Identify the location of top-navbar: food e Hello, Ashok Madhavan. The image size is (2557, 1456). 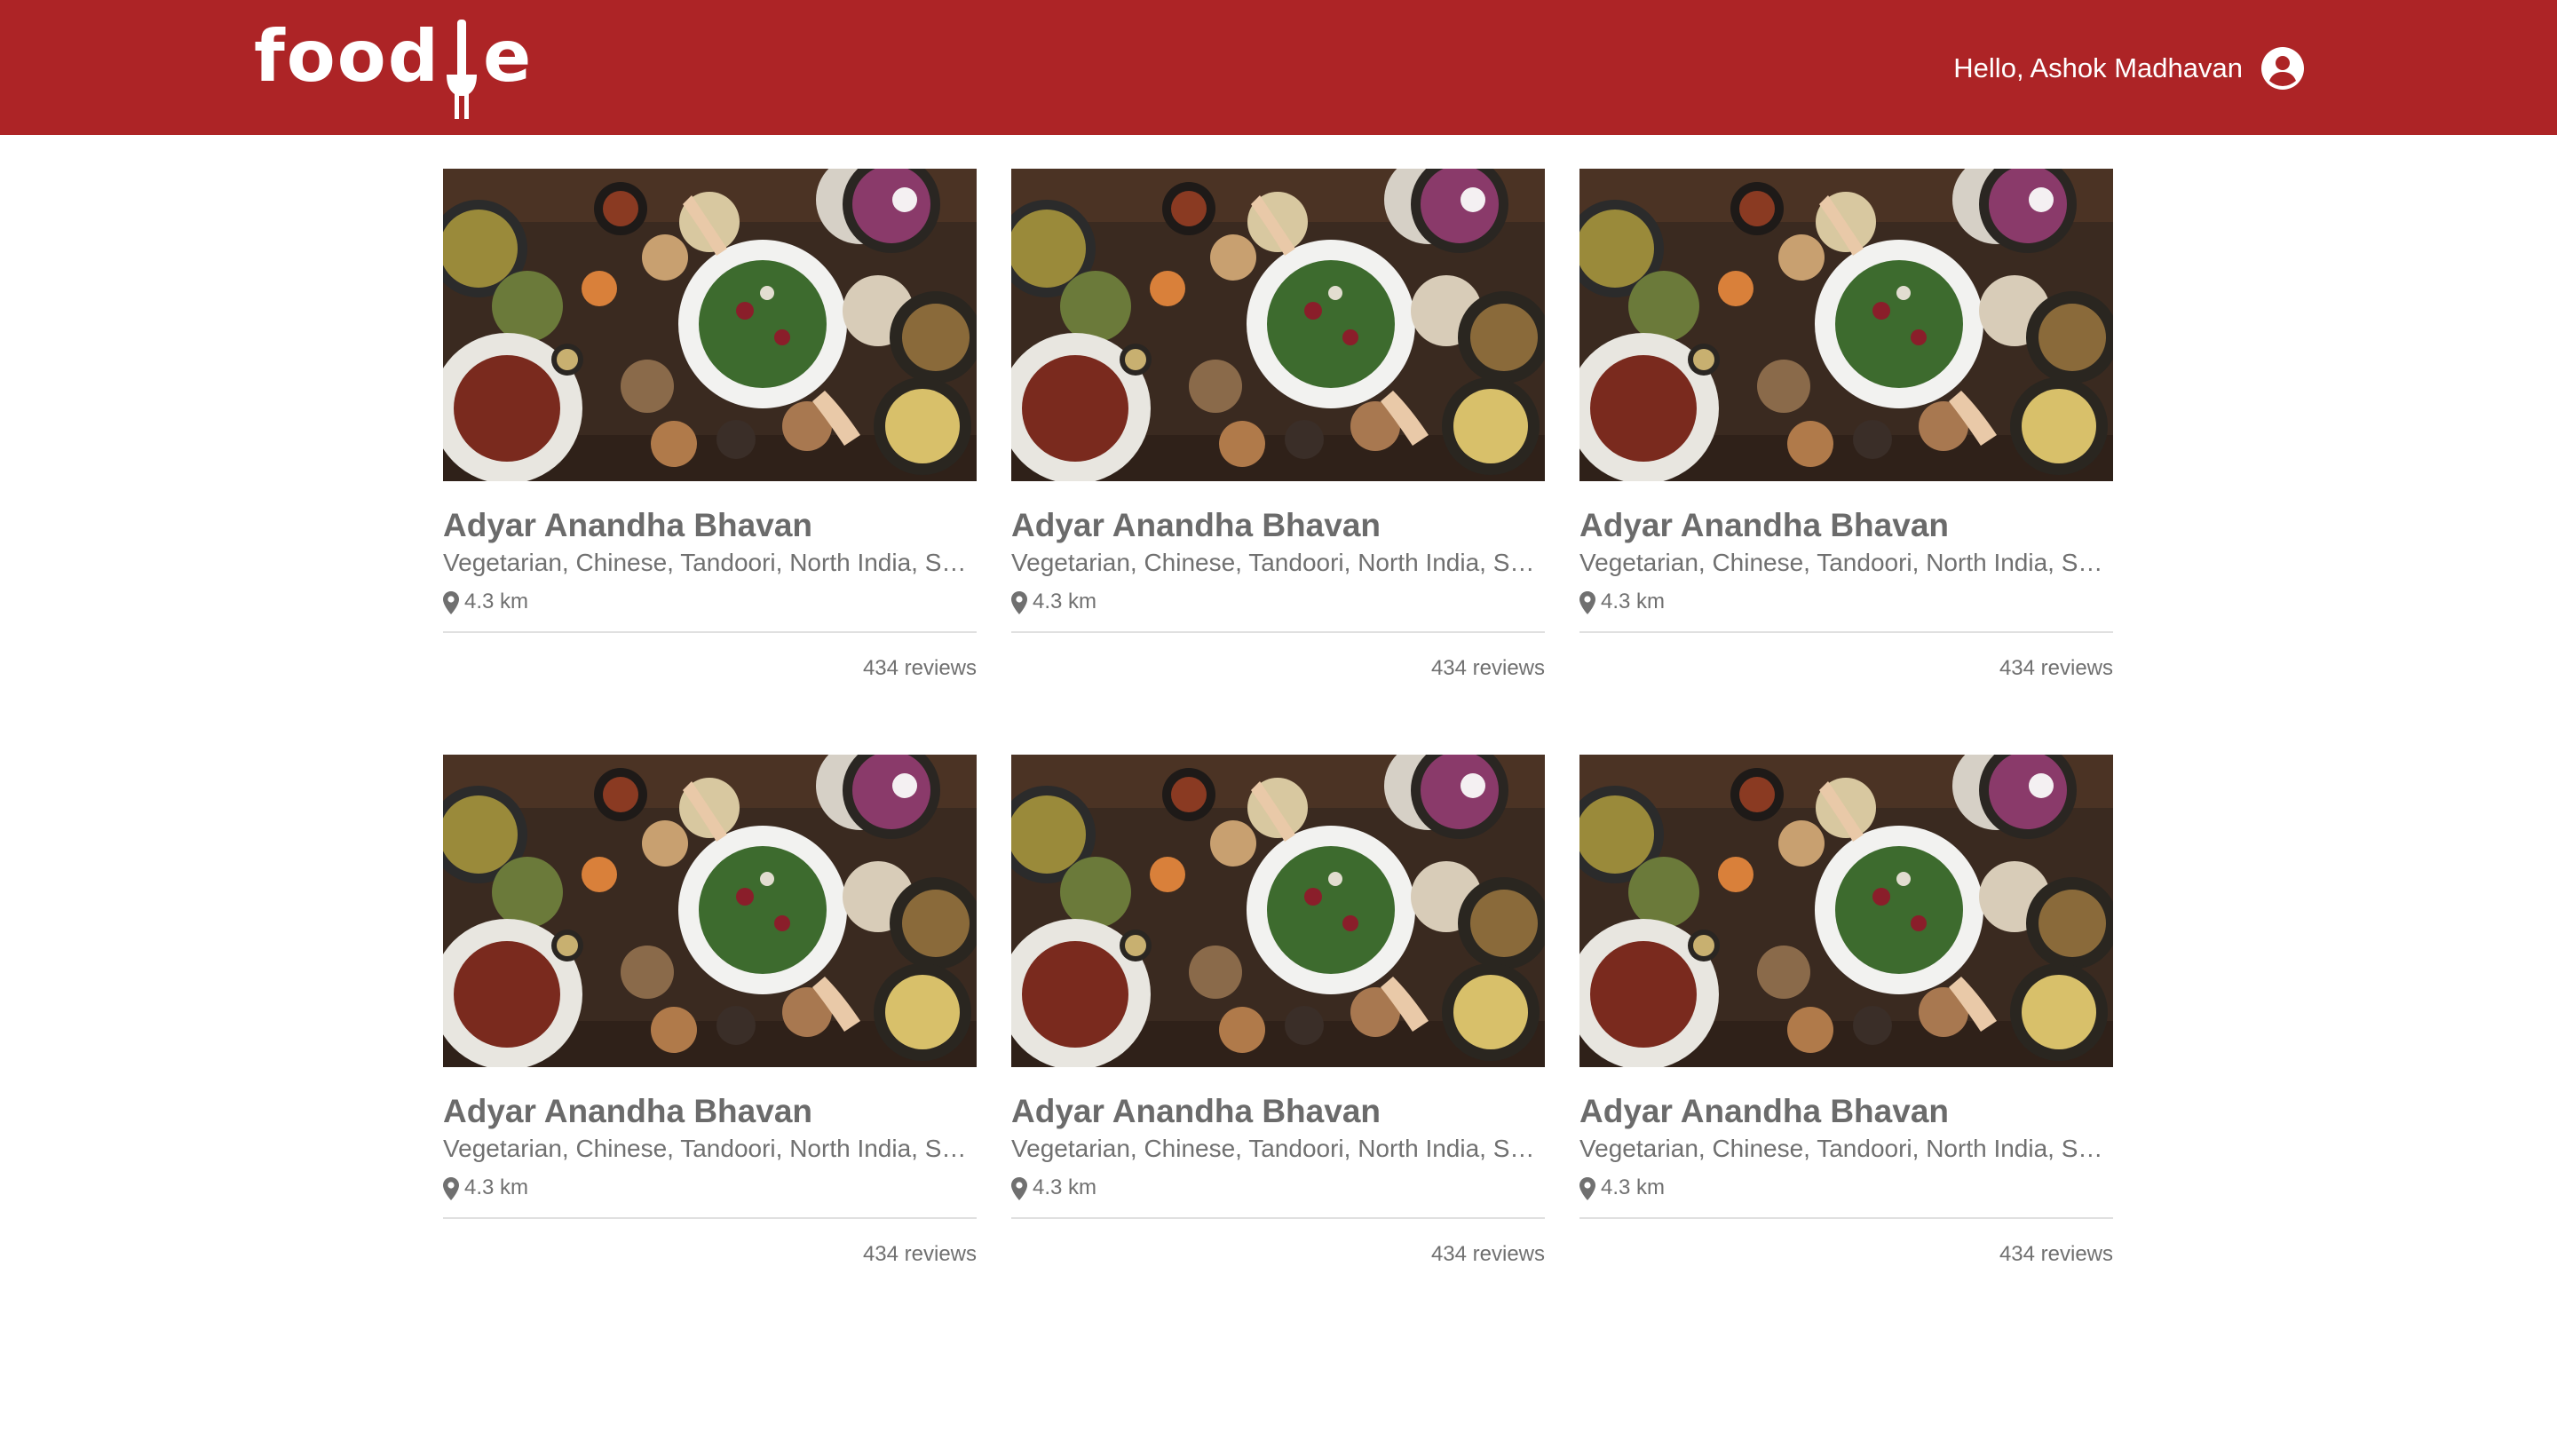
(1278, 67).